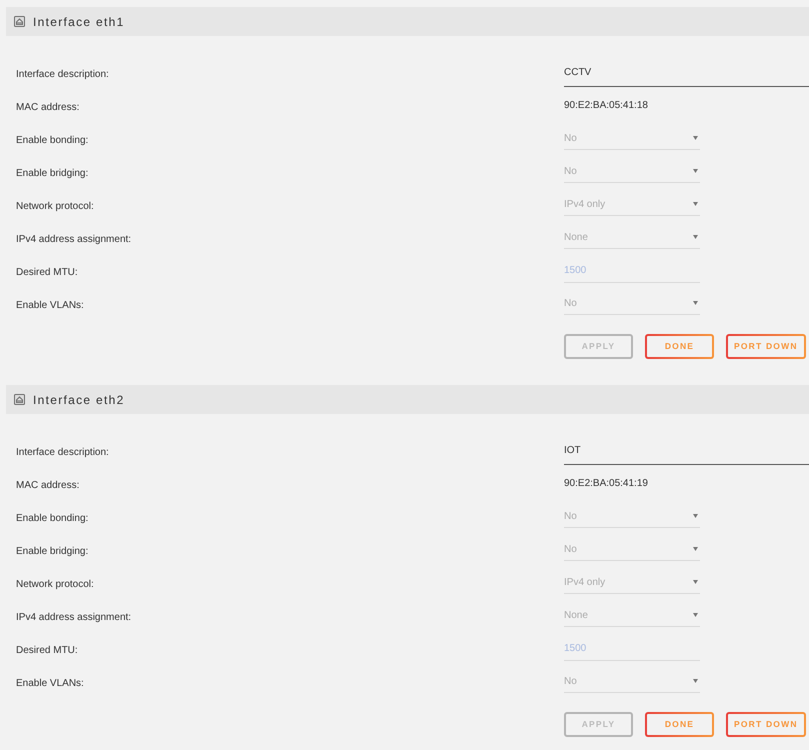  Describe the element at coordinates (79, 22) in the screenshot. I see `section-title: Interface eth1` at that location.